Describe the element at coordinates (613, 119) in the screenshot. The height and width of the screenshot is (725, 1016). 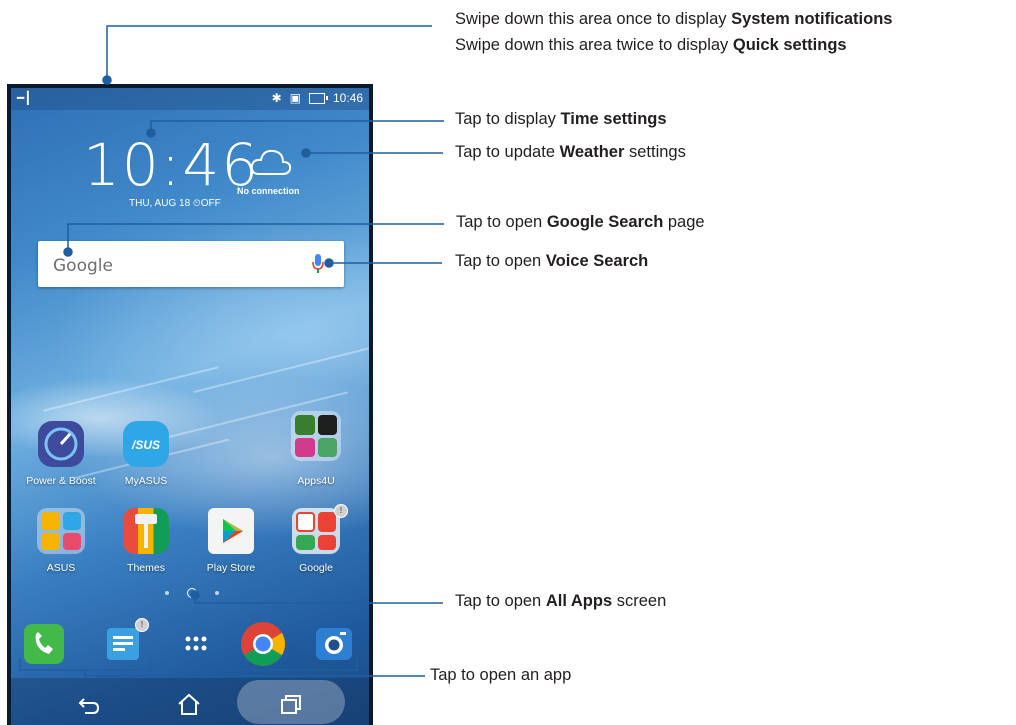
I see `callout-bold: Time settings` at that location.